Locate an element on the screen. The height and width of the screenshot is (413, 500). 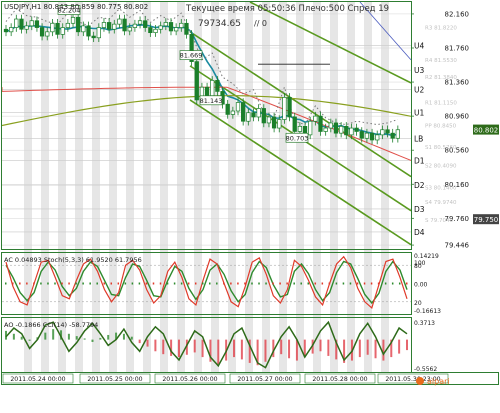
y-tick-label: 79.446 is located at coordinates (457, 246).